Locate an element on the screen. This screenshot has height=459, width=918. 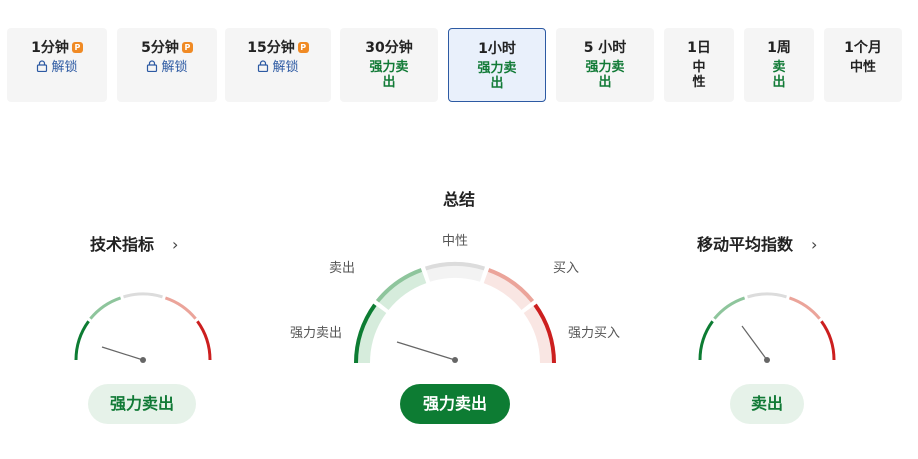
tab-label: 1小时 is located at coordinates (497, 49).